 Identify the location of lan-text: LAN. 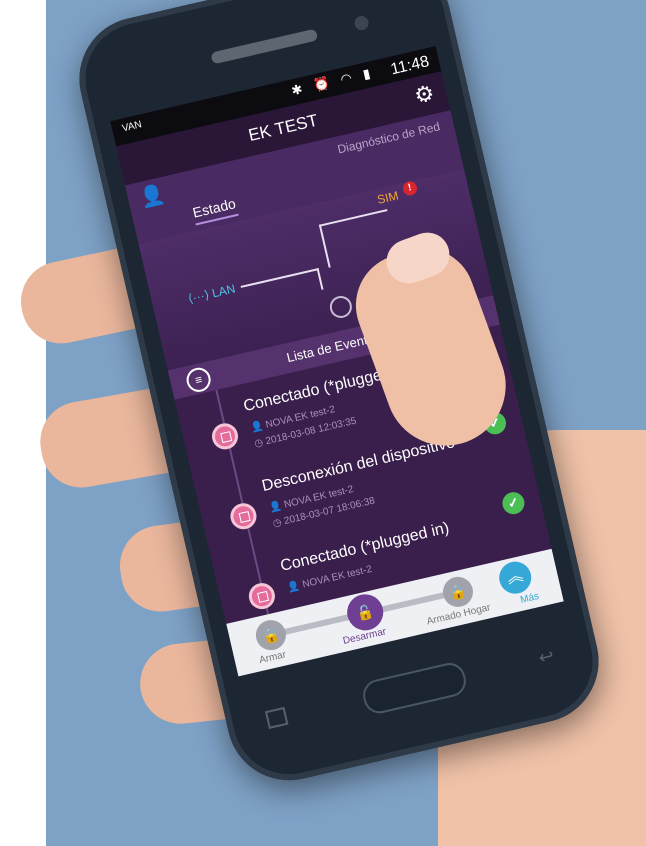
(223, 291).